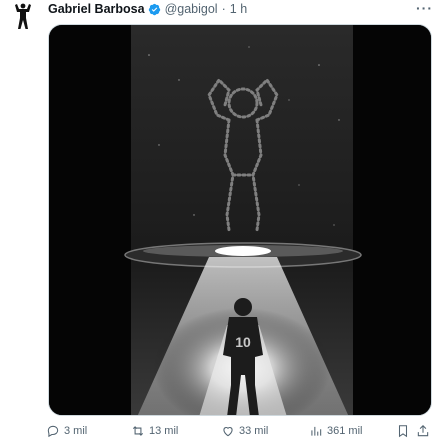  What do you see at coordinates (228, 432) in the screenshot?
I see `like-icon` at bounding box center [228, 432].